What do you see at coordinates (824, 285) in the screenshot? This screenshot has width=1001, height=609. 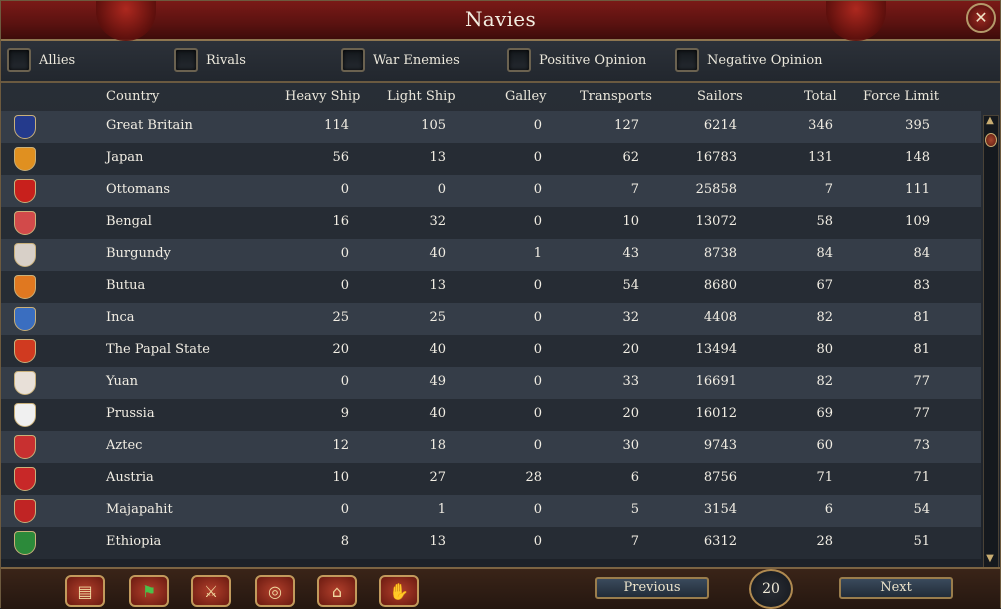 I see `total-cell: 67` at bounding box center [824, 285].